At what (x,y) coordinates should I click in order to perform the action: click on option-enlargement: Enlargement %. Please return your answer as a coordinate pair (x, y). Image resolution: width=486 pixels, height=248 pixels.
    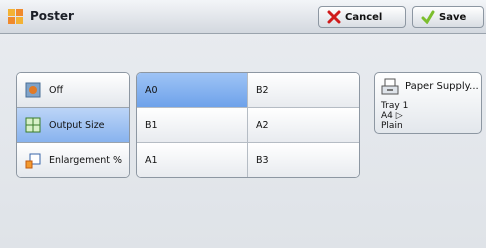
    Looking at the image, I should click on (73, 160).